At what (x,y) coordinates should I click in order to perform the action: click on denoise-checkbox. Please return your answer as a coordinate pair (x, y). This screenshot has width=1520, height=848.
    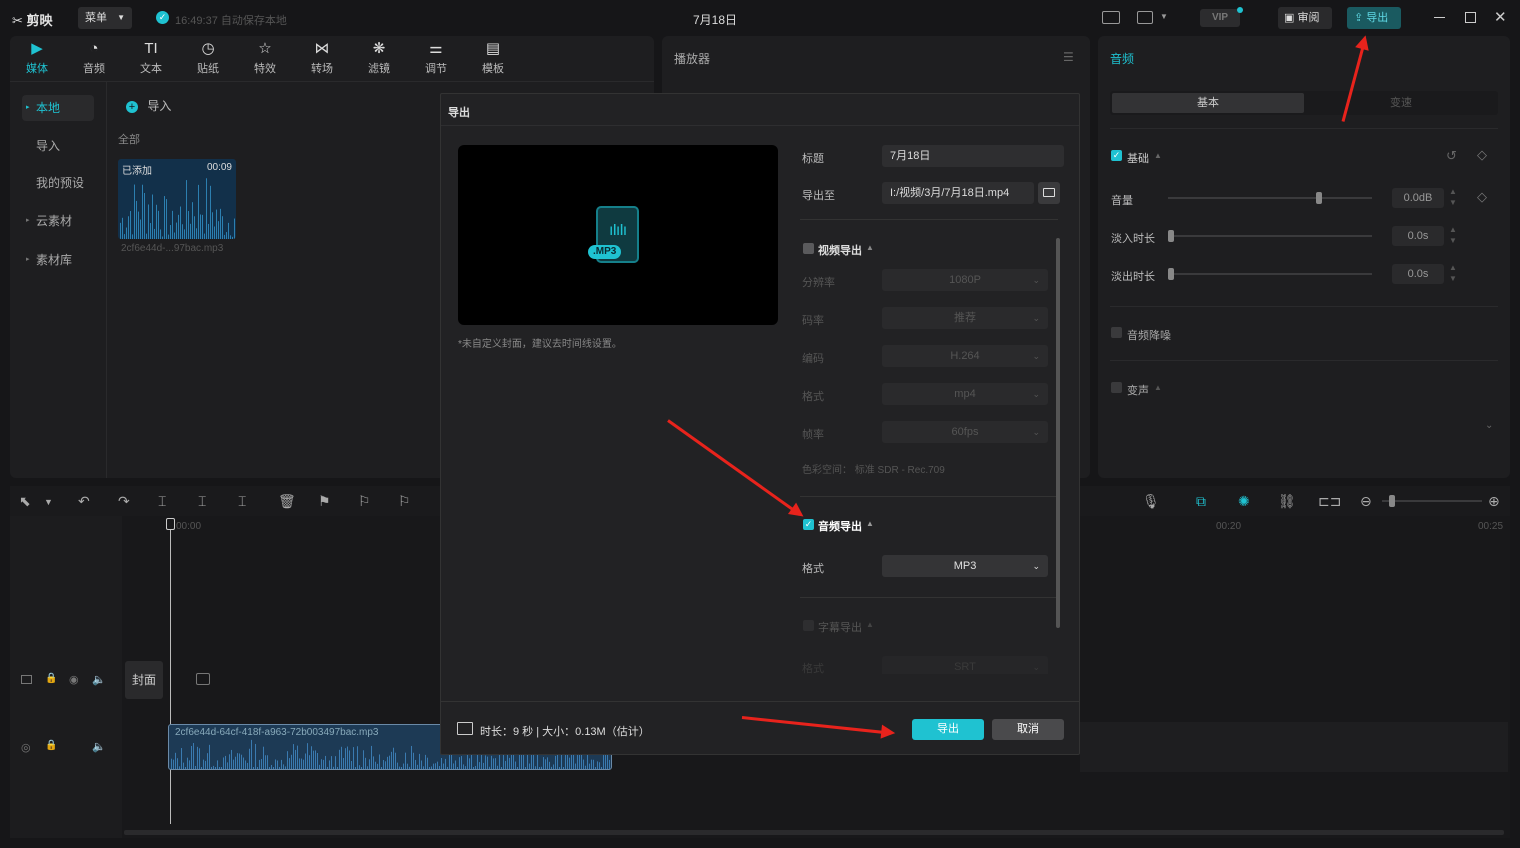
    Looking at the image, I should click on (1116, 332).